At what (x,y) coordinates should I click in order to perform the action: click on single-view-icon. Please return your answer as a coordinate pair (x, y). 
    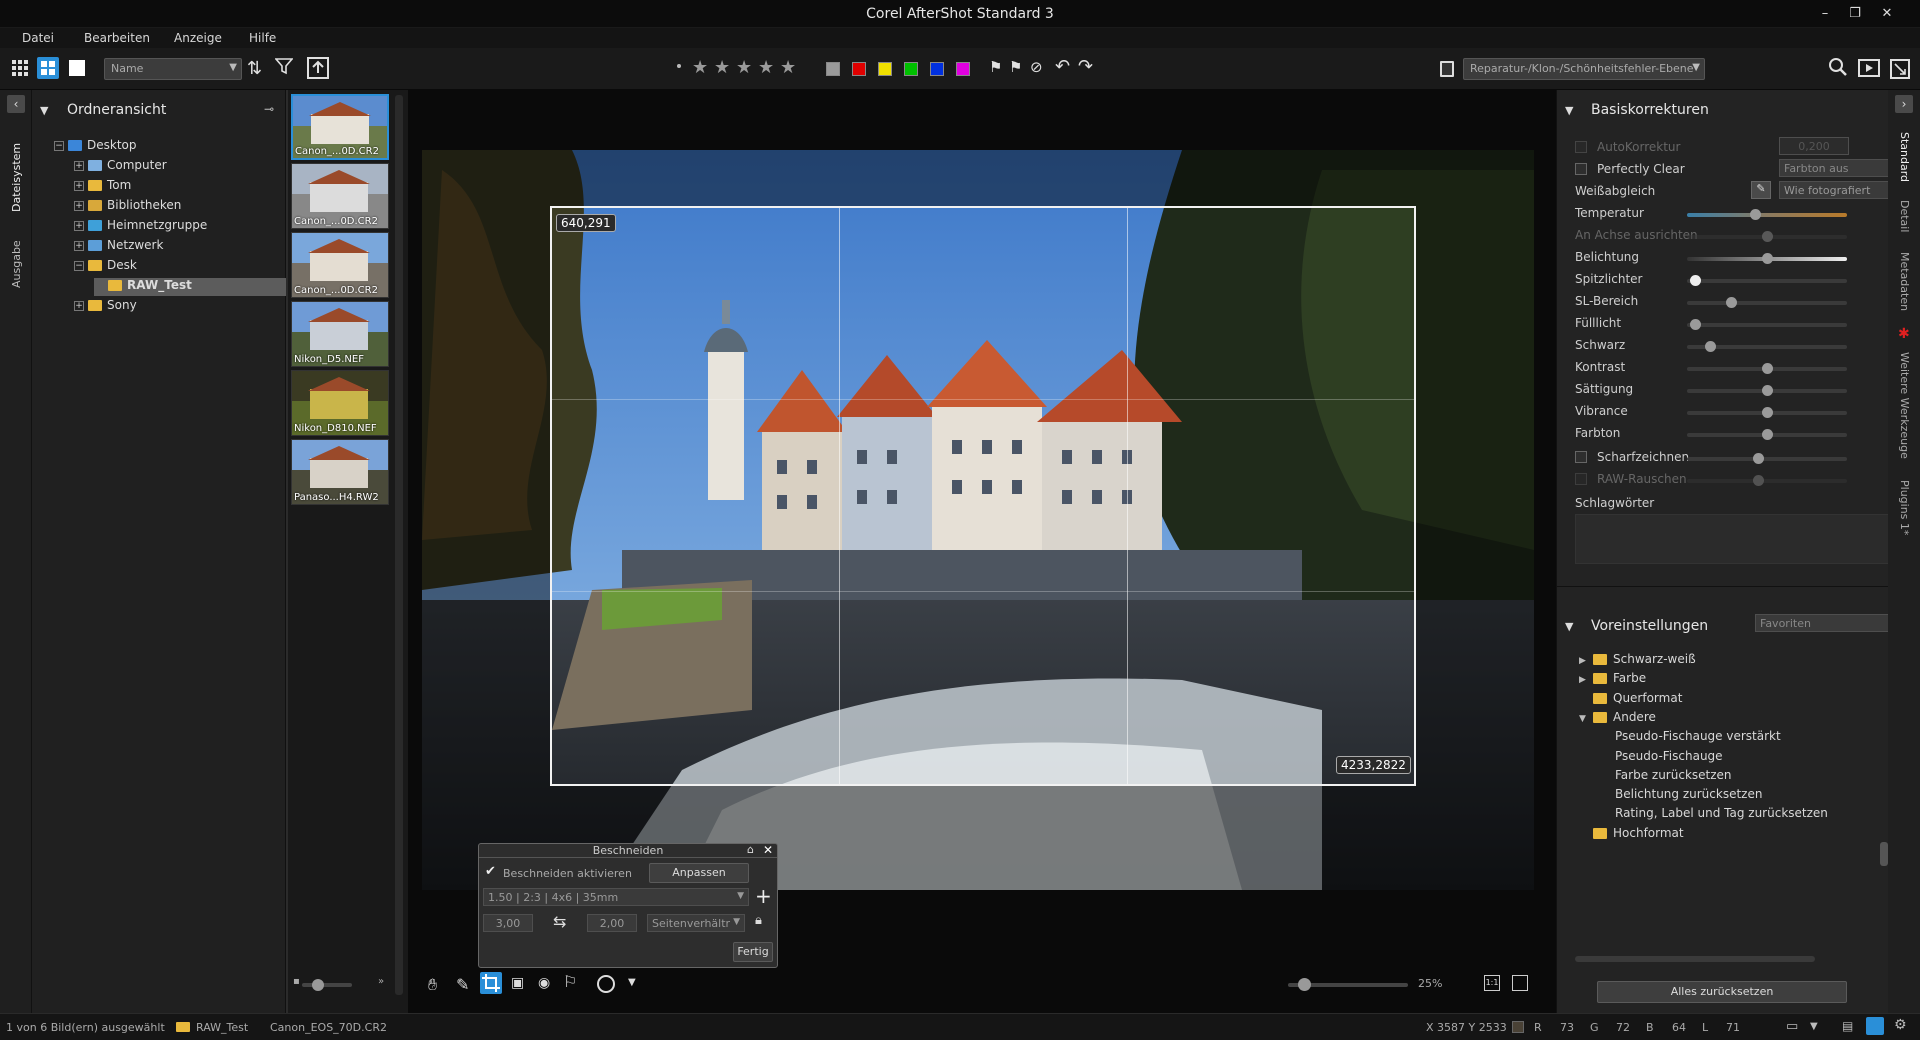
    Looking at the image, I should click on (77, 68).